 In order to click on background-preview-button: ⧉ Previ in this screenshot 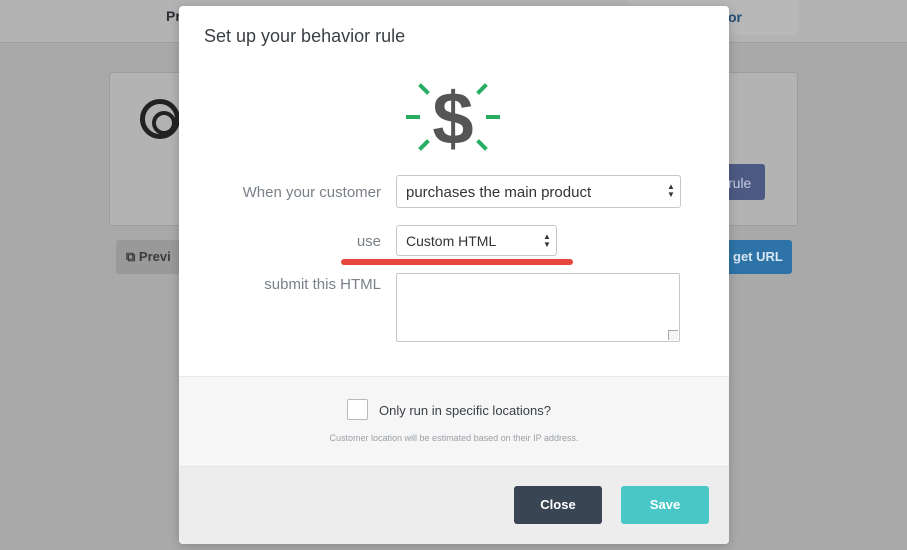, I will do `click(151, 257)`.